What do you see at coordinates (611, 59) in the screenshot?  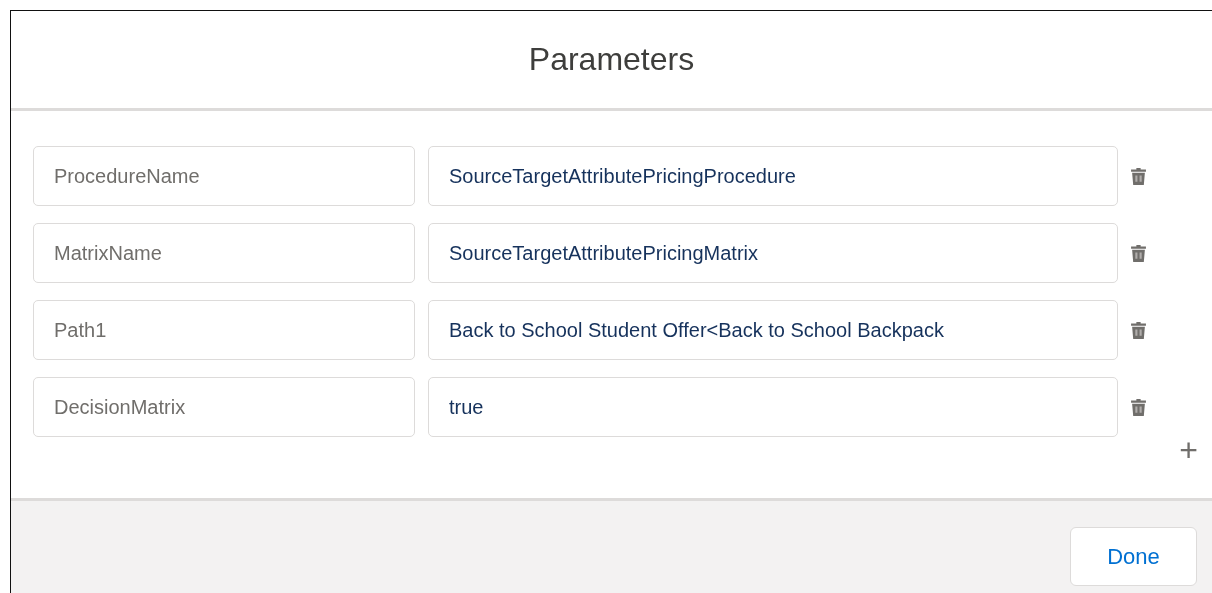 I see `modal-title: Parameters` at bounding box center [611, 59].